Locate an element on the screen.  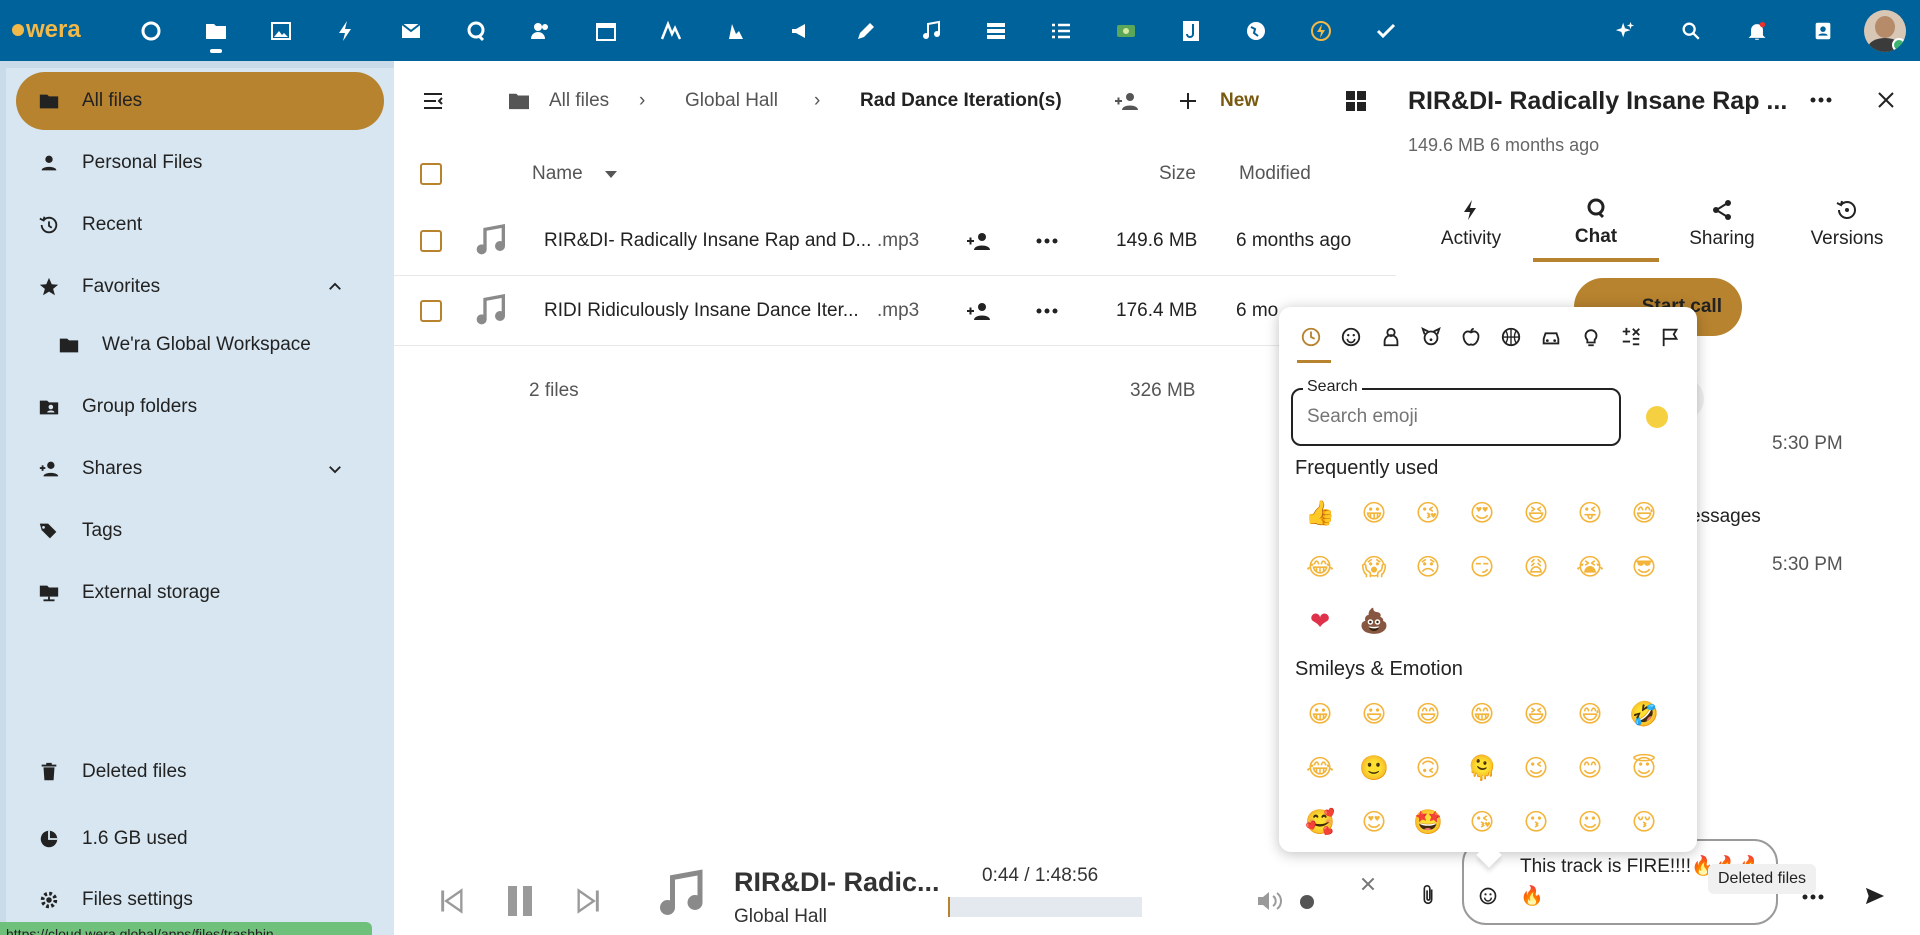
attachment-icon is located at coordinates (1428, 895).